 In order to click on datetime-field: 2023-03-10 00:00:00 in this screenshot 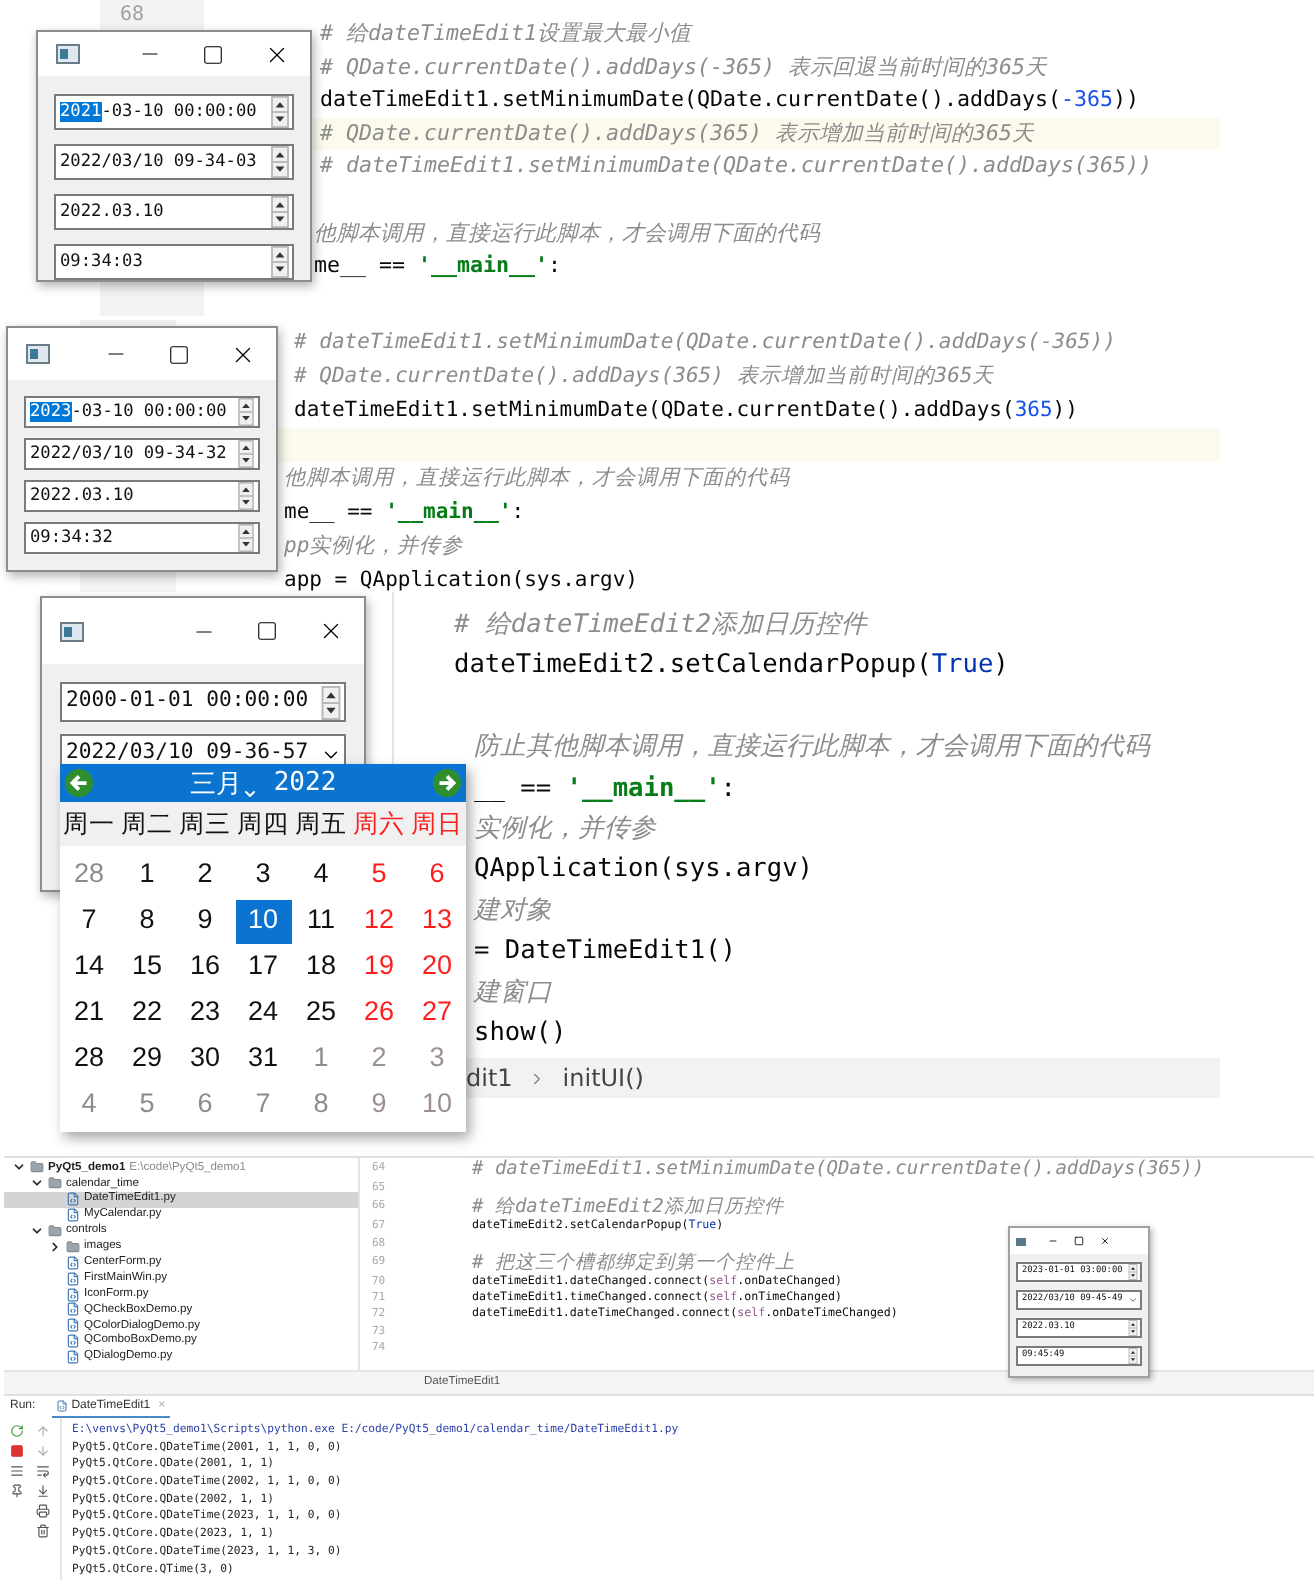, I will do `click(142, 412)`.